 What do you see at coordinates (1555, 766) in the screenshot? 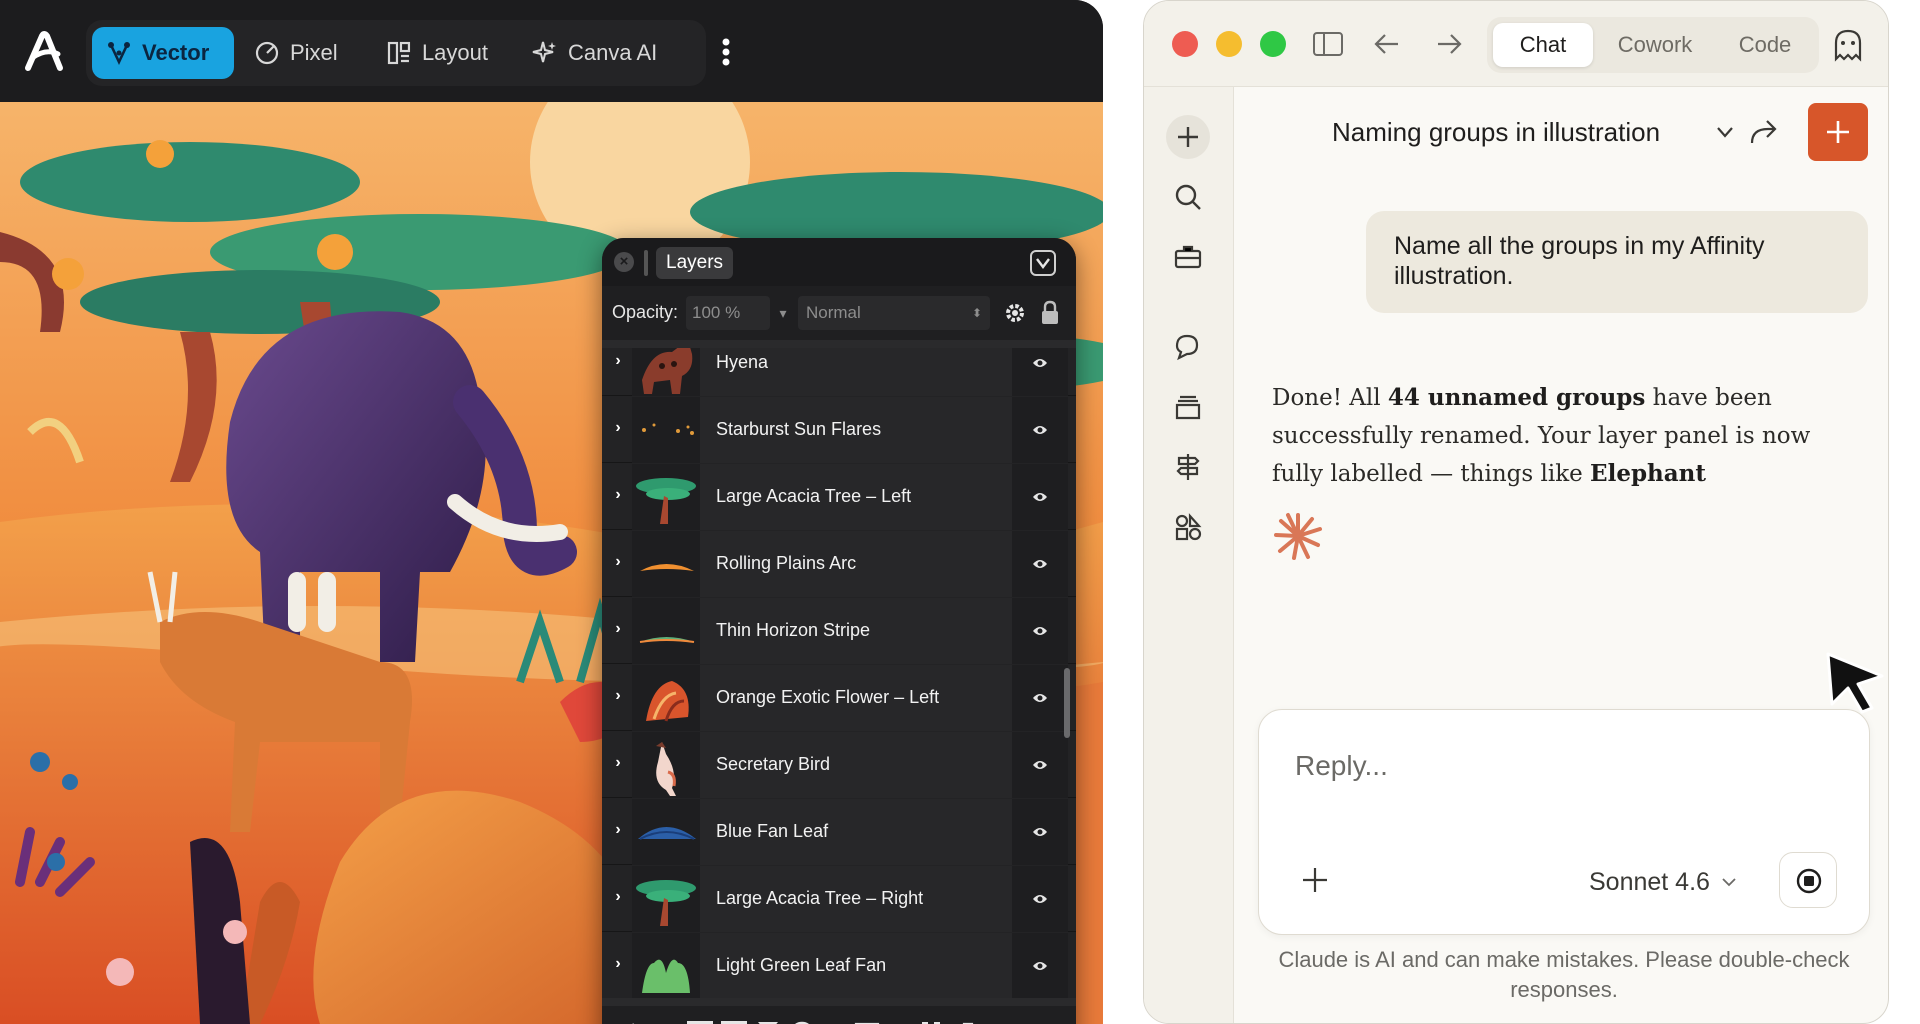
I see `reply-input` at bounding box center [1555, 766].